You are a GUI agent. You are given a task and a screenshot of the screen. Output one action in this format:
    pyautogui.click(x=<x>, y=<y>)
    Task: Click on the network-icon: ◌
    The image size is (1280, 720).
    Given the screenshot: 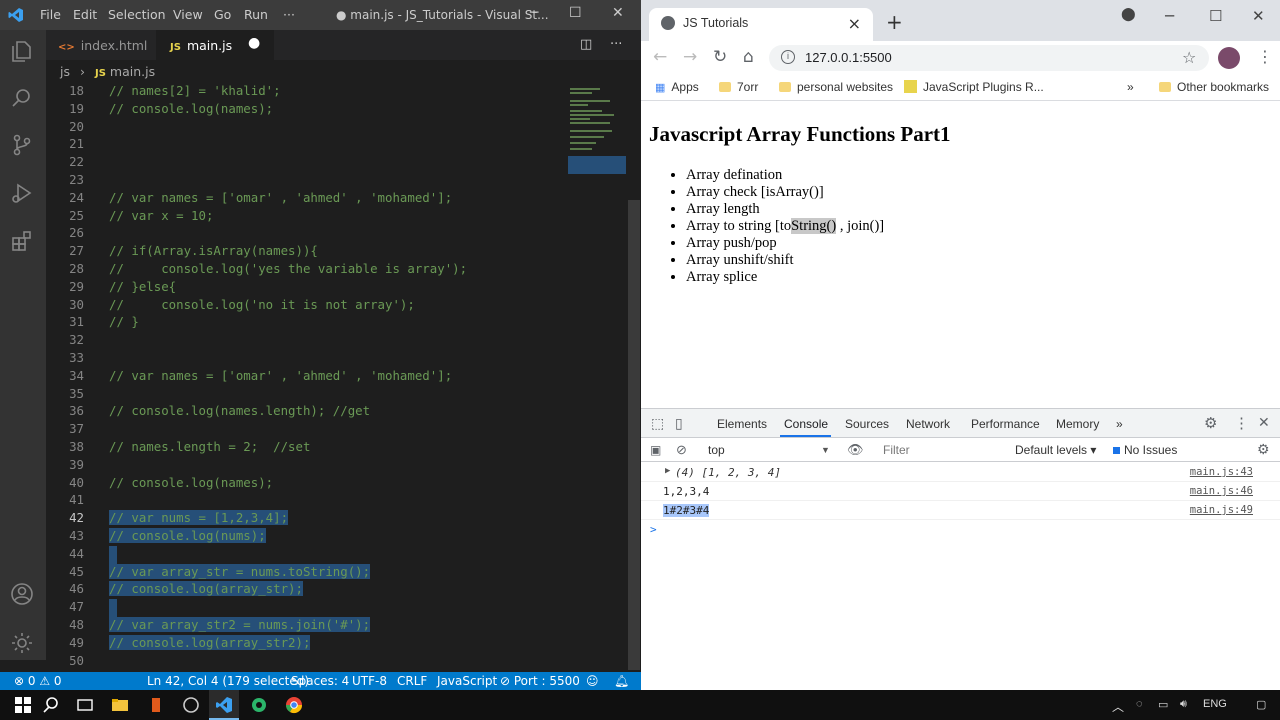 What is the action you would take?
    pyautogui.click(x=1139, y=704)
    